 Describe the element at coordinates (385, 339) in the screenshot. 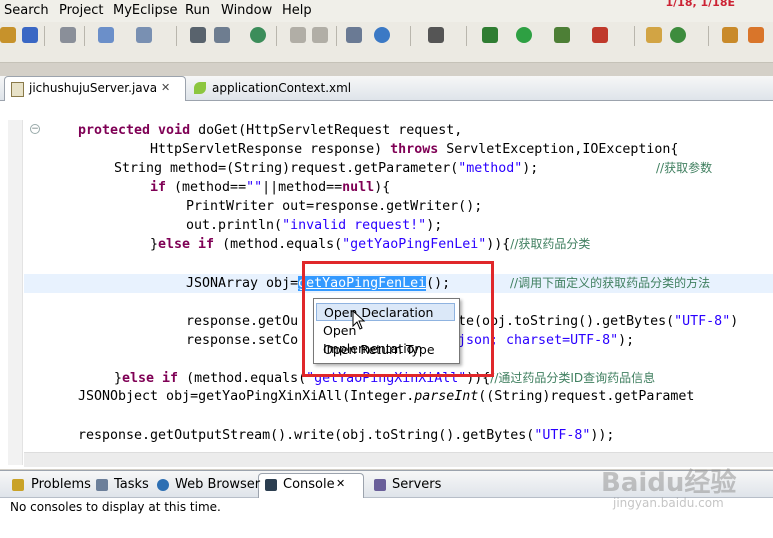

I see `menu-item-open-implementation: Open Implementation` at that location.